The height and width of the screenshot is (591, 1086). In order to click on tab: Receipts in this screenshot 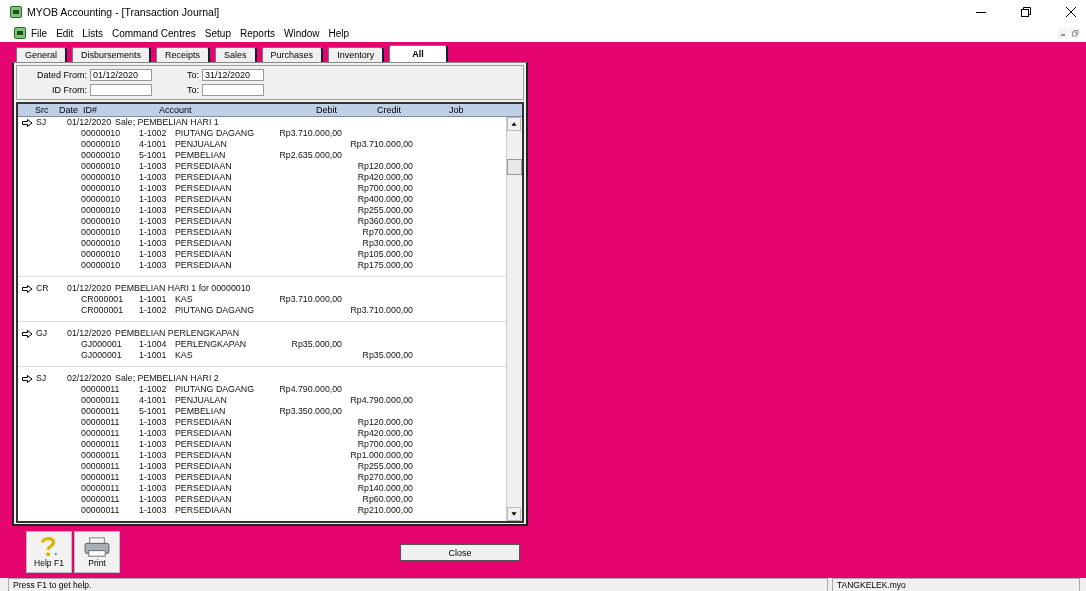, I will do `click(183, 54)`.